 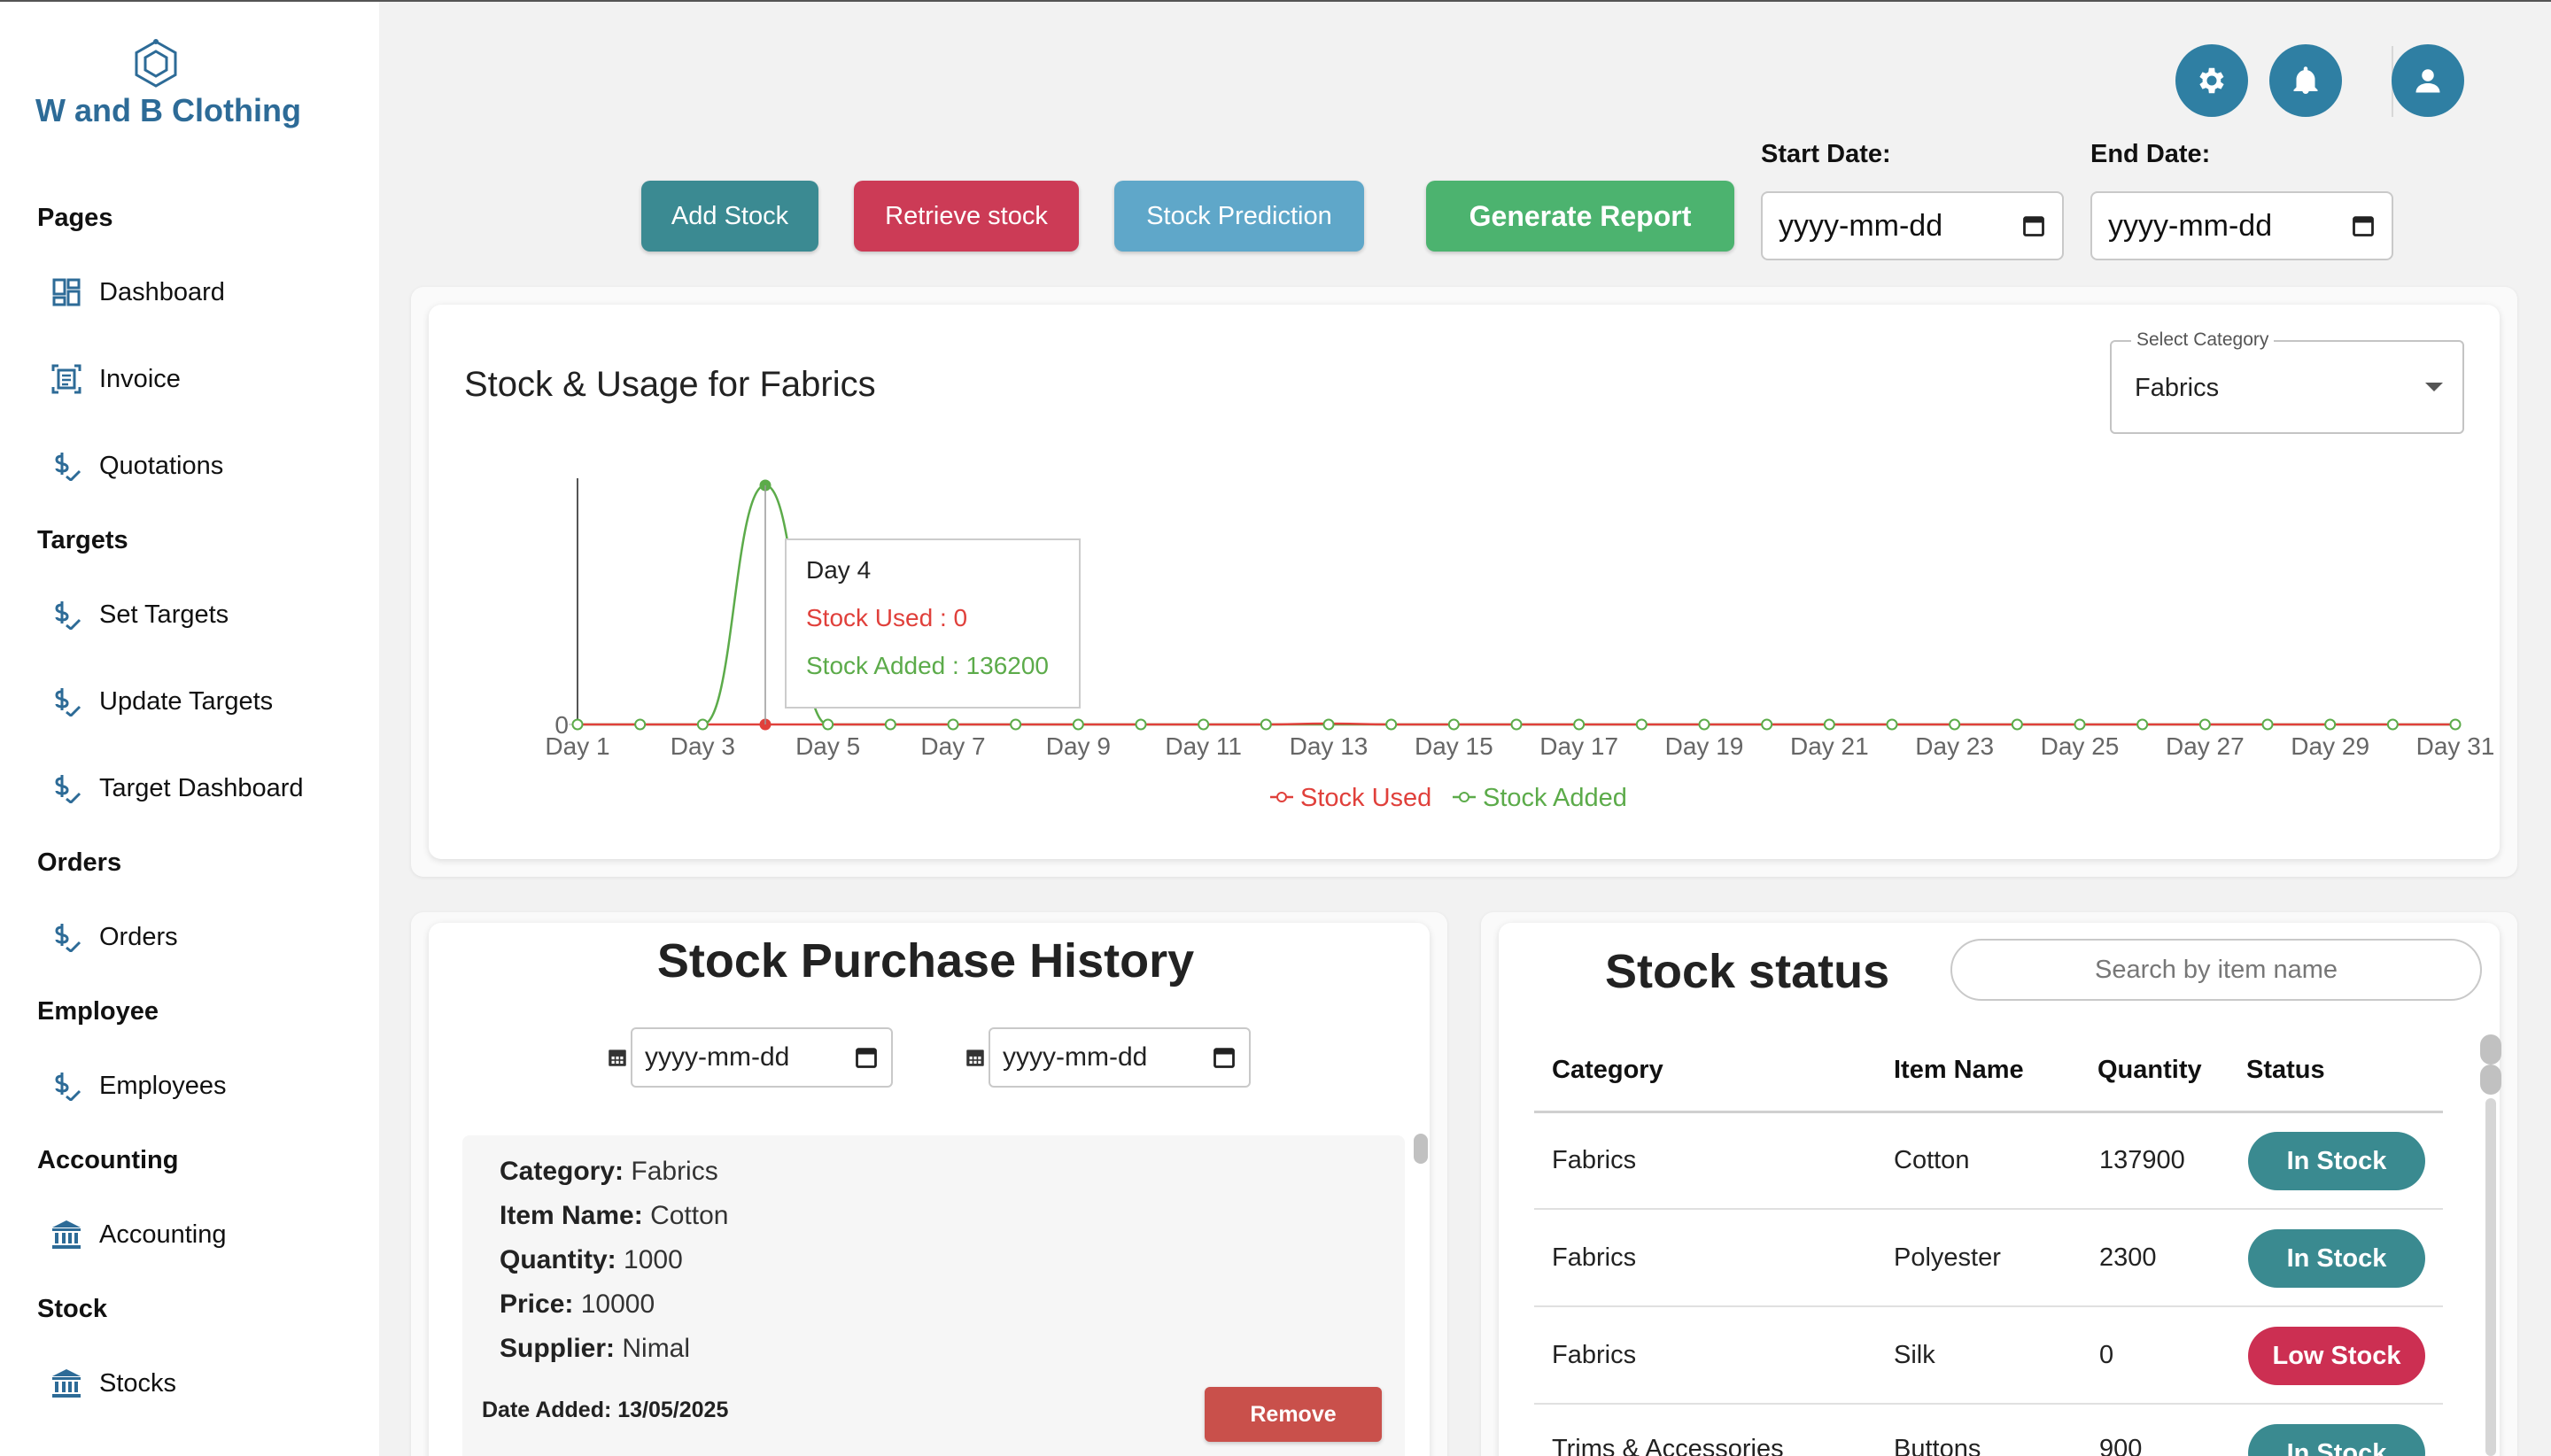 I want to click on remove-button: Remove, so click(x=1293, y=1414).